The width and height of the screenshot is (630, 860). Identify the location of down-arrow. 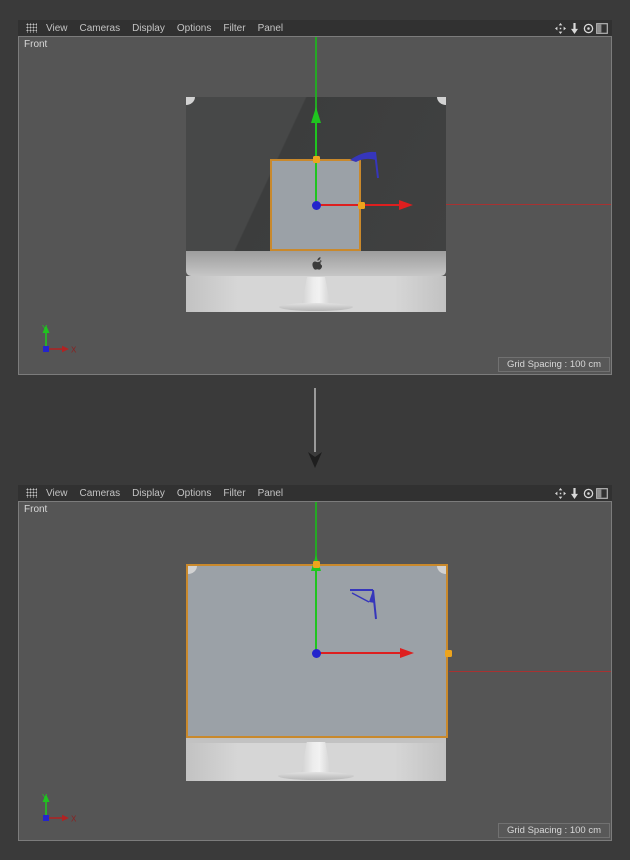
(315, 429).